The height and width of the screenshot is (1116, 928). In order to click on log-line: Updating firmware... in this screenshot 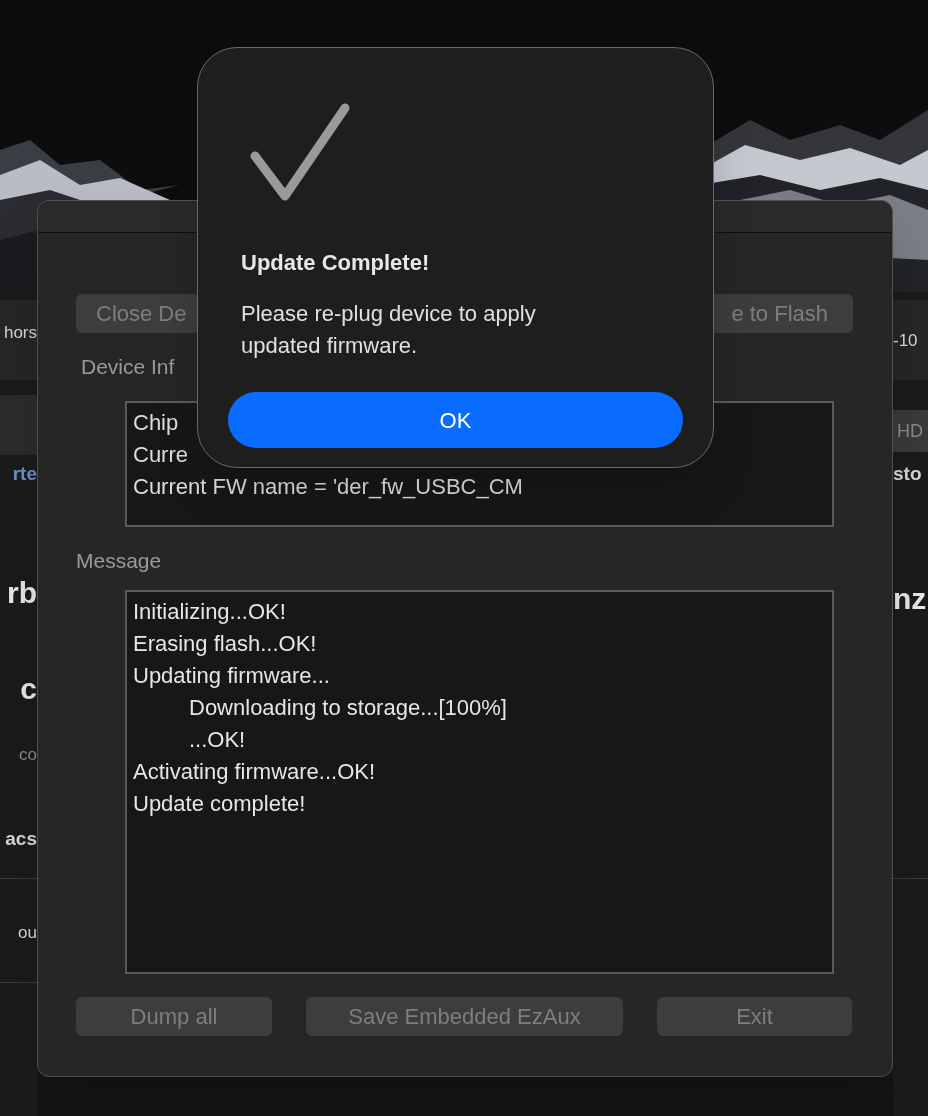, I will do `click(231, 676)`.